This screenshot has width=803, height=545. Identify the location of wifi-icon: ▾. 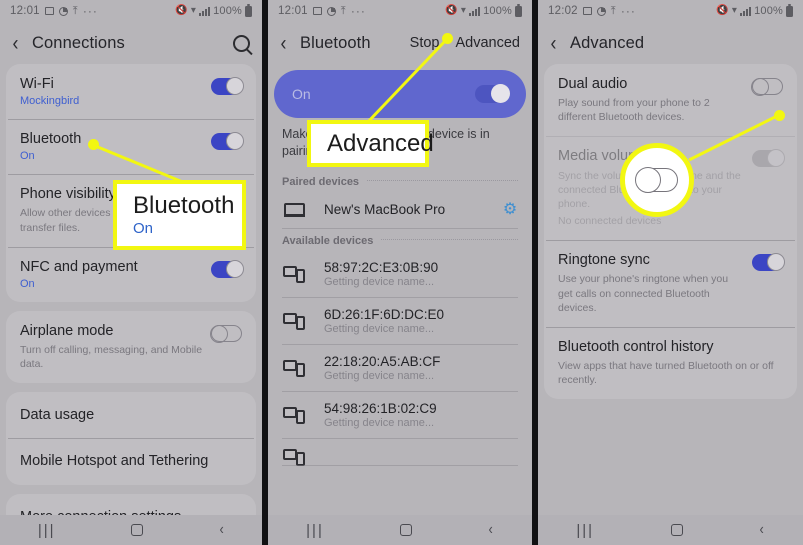
(463, 10).